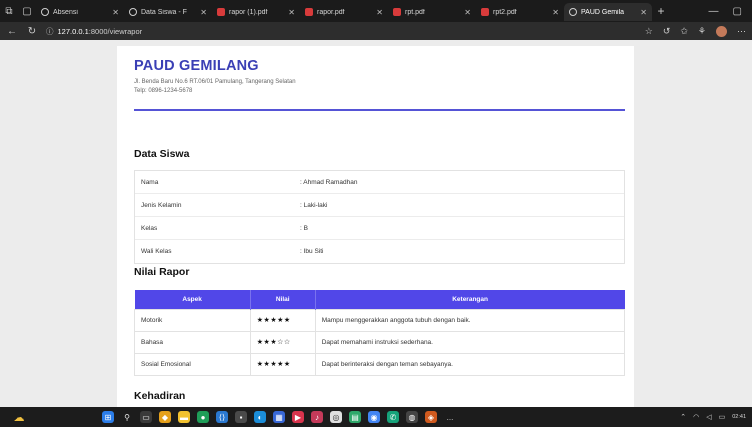 The image size is (752, 427). Describe the element at coordinates (73, 31) in the screenshot. I see `url-host: 127.0.0.1` at that location.